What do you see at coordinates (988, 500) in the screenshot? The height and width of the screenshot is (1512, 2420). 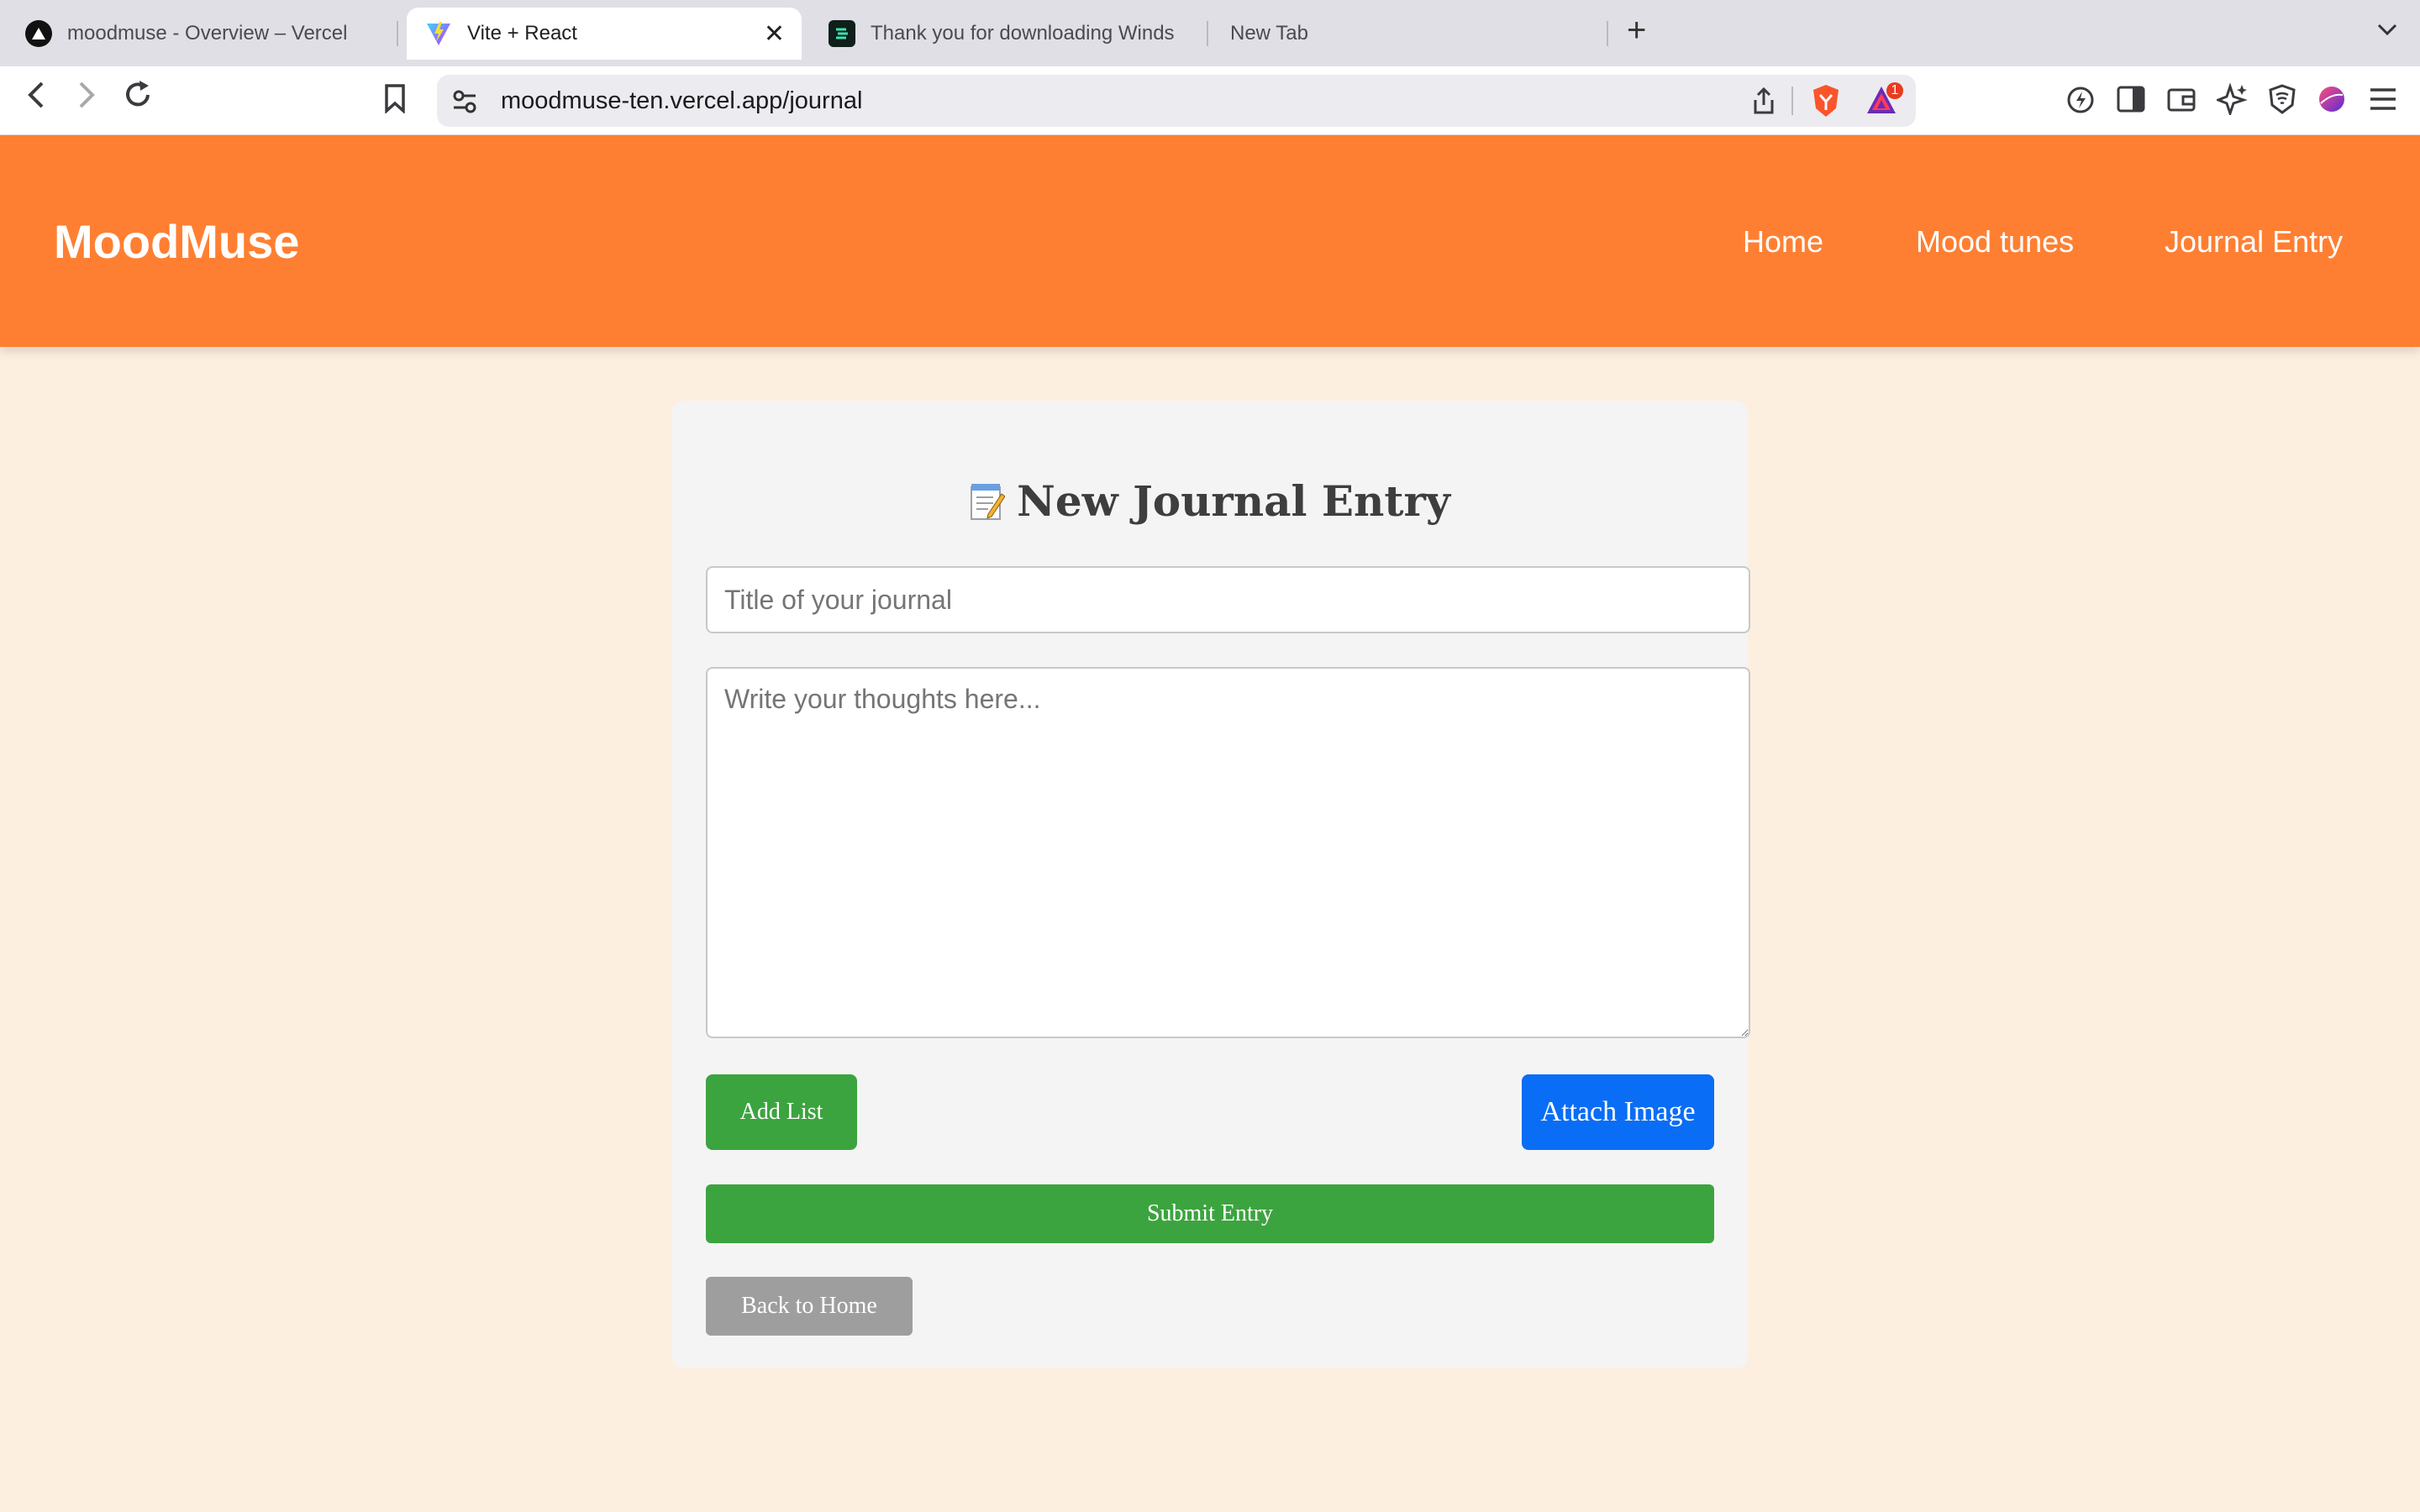 I see `memo-icon` at bounding box center [988, 500].